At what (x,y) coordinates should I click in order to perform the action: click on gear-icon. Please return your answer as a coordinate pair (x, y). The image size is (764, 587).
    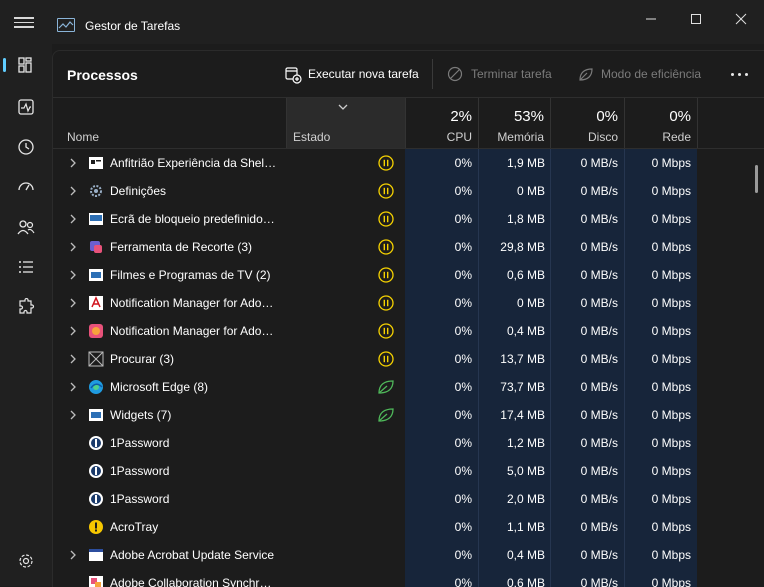
    Looking at the image, I should click on (26, 561).